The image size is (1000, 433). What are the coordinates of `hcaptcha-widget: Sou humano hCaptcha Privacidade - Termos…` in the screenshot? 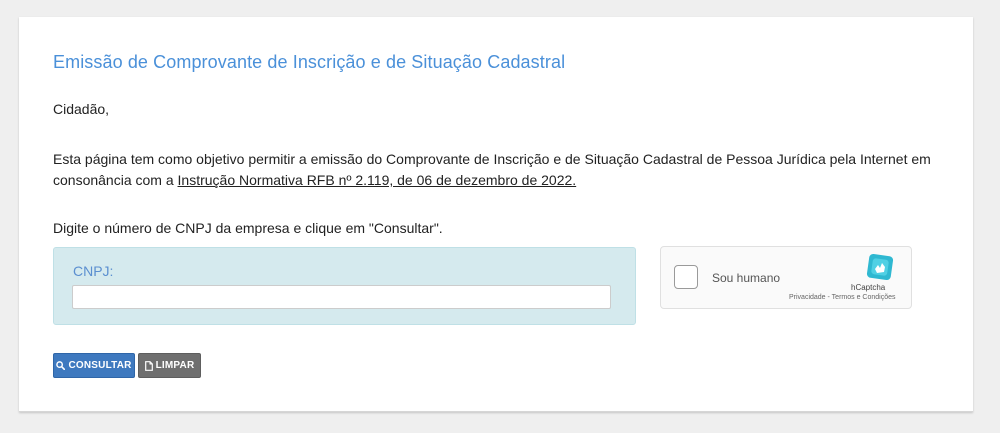 It's located at (786, 277).